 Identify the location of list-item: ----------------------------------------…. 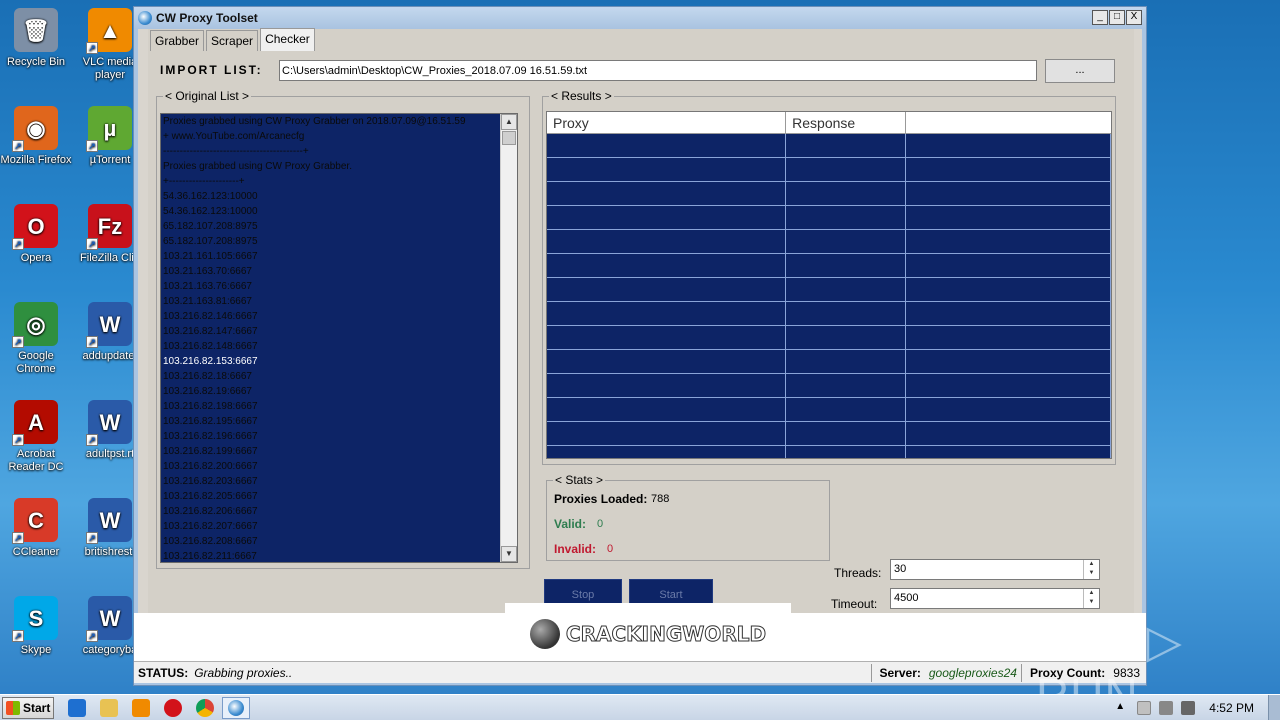
(339, 151).